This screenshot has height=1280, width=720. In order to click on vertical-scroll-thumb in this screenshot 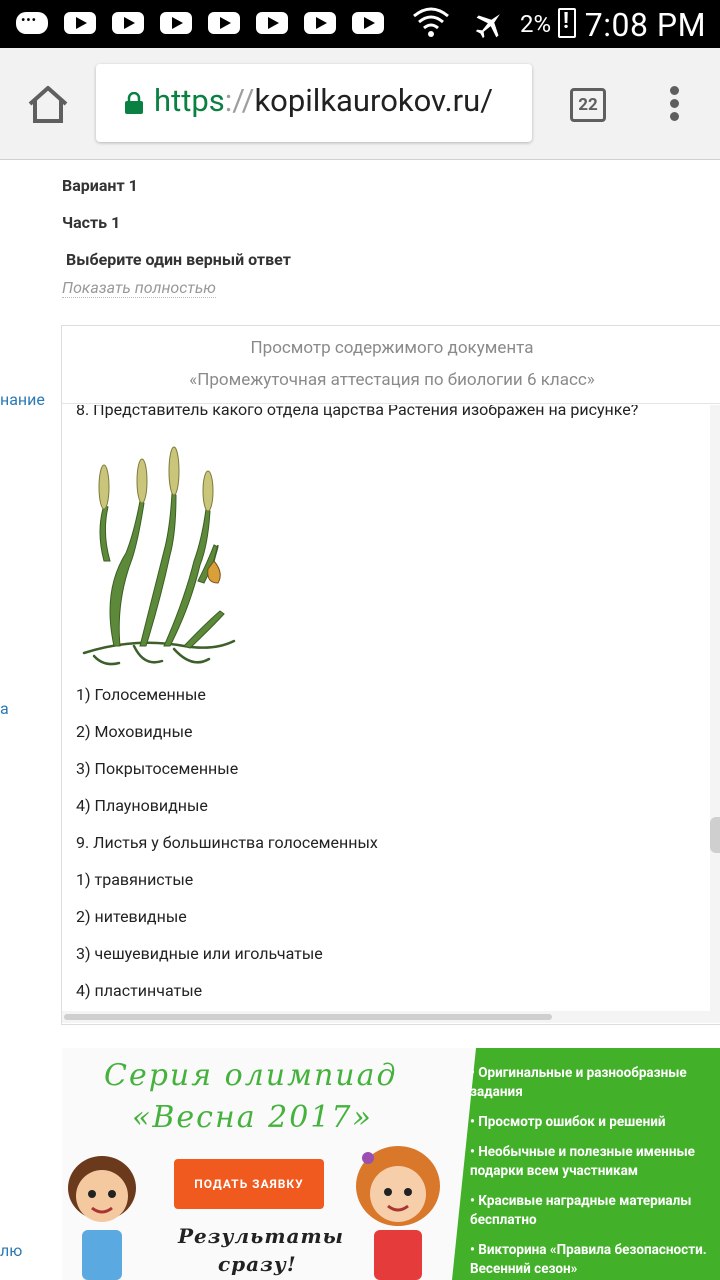, I will do `click(715, 835)`.